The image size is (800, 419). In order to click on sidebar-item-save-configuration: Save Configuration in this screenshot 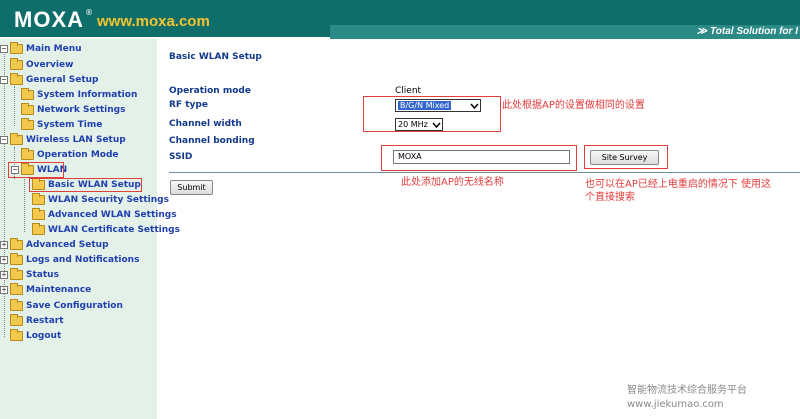, I will do `click(66, 306)`.